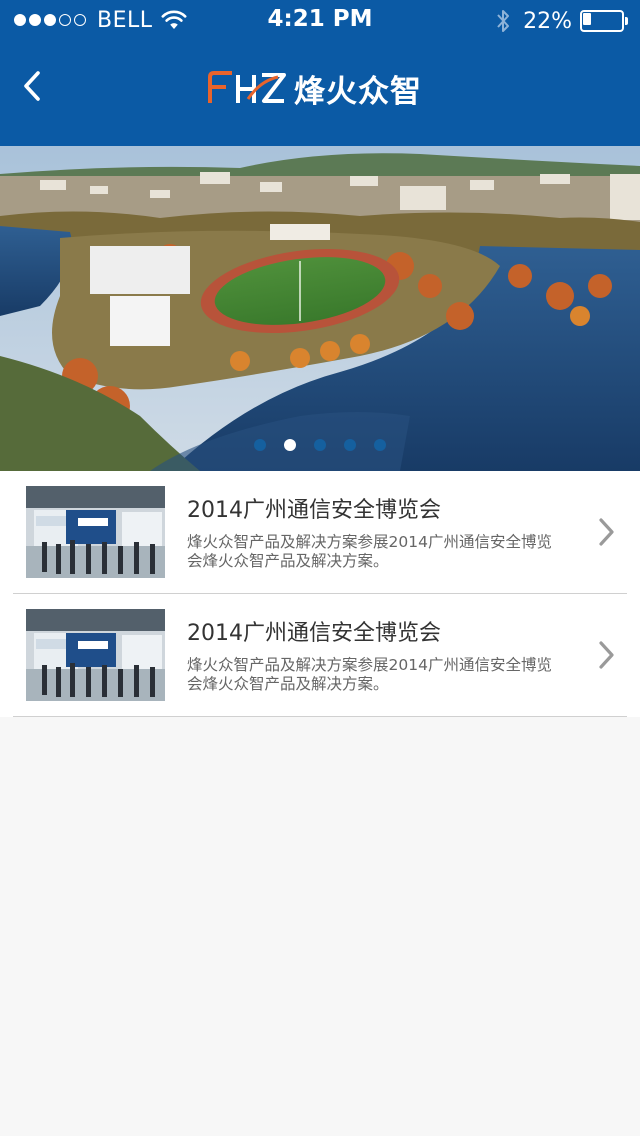 The width and height of the screenshot is (640, 1136). Describe the element at coordinates (247, 87) in the screenshot. I see `fhz-logo-mark` at that location.